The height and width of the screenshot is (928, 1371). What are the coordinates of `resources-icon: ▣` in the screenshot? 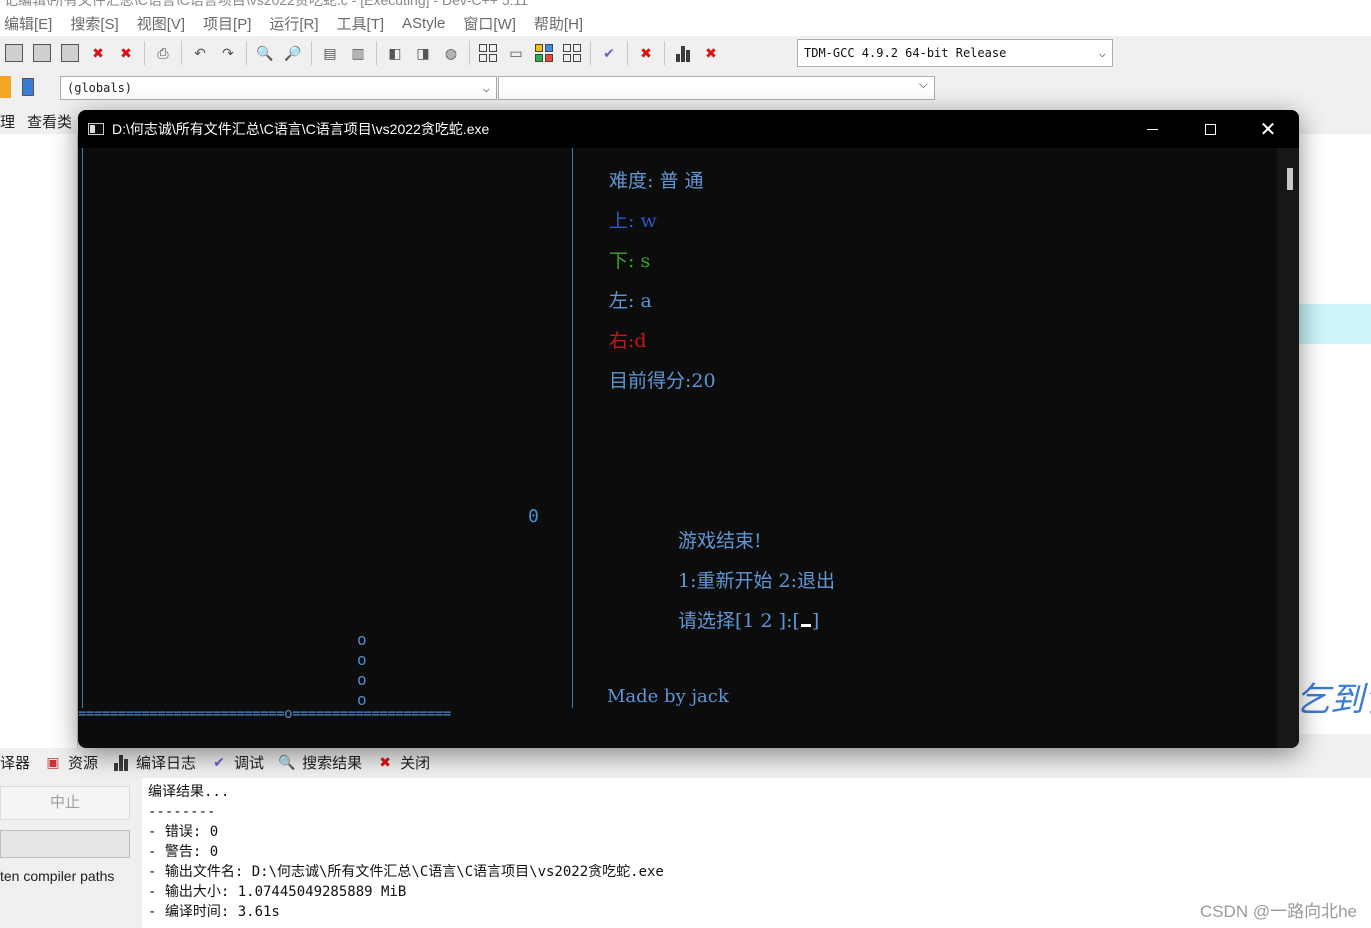 It's located at (53, 761).